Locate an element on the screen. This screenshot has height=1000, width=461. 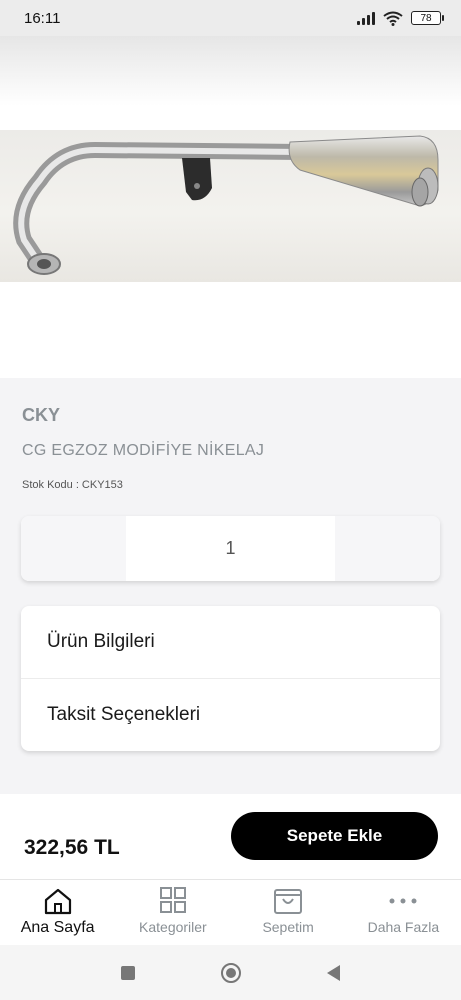
grid-icon is located at coordinates (172, 900).